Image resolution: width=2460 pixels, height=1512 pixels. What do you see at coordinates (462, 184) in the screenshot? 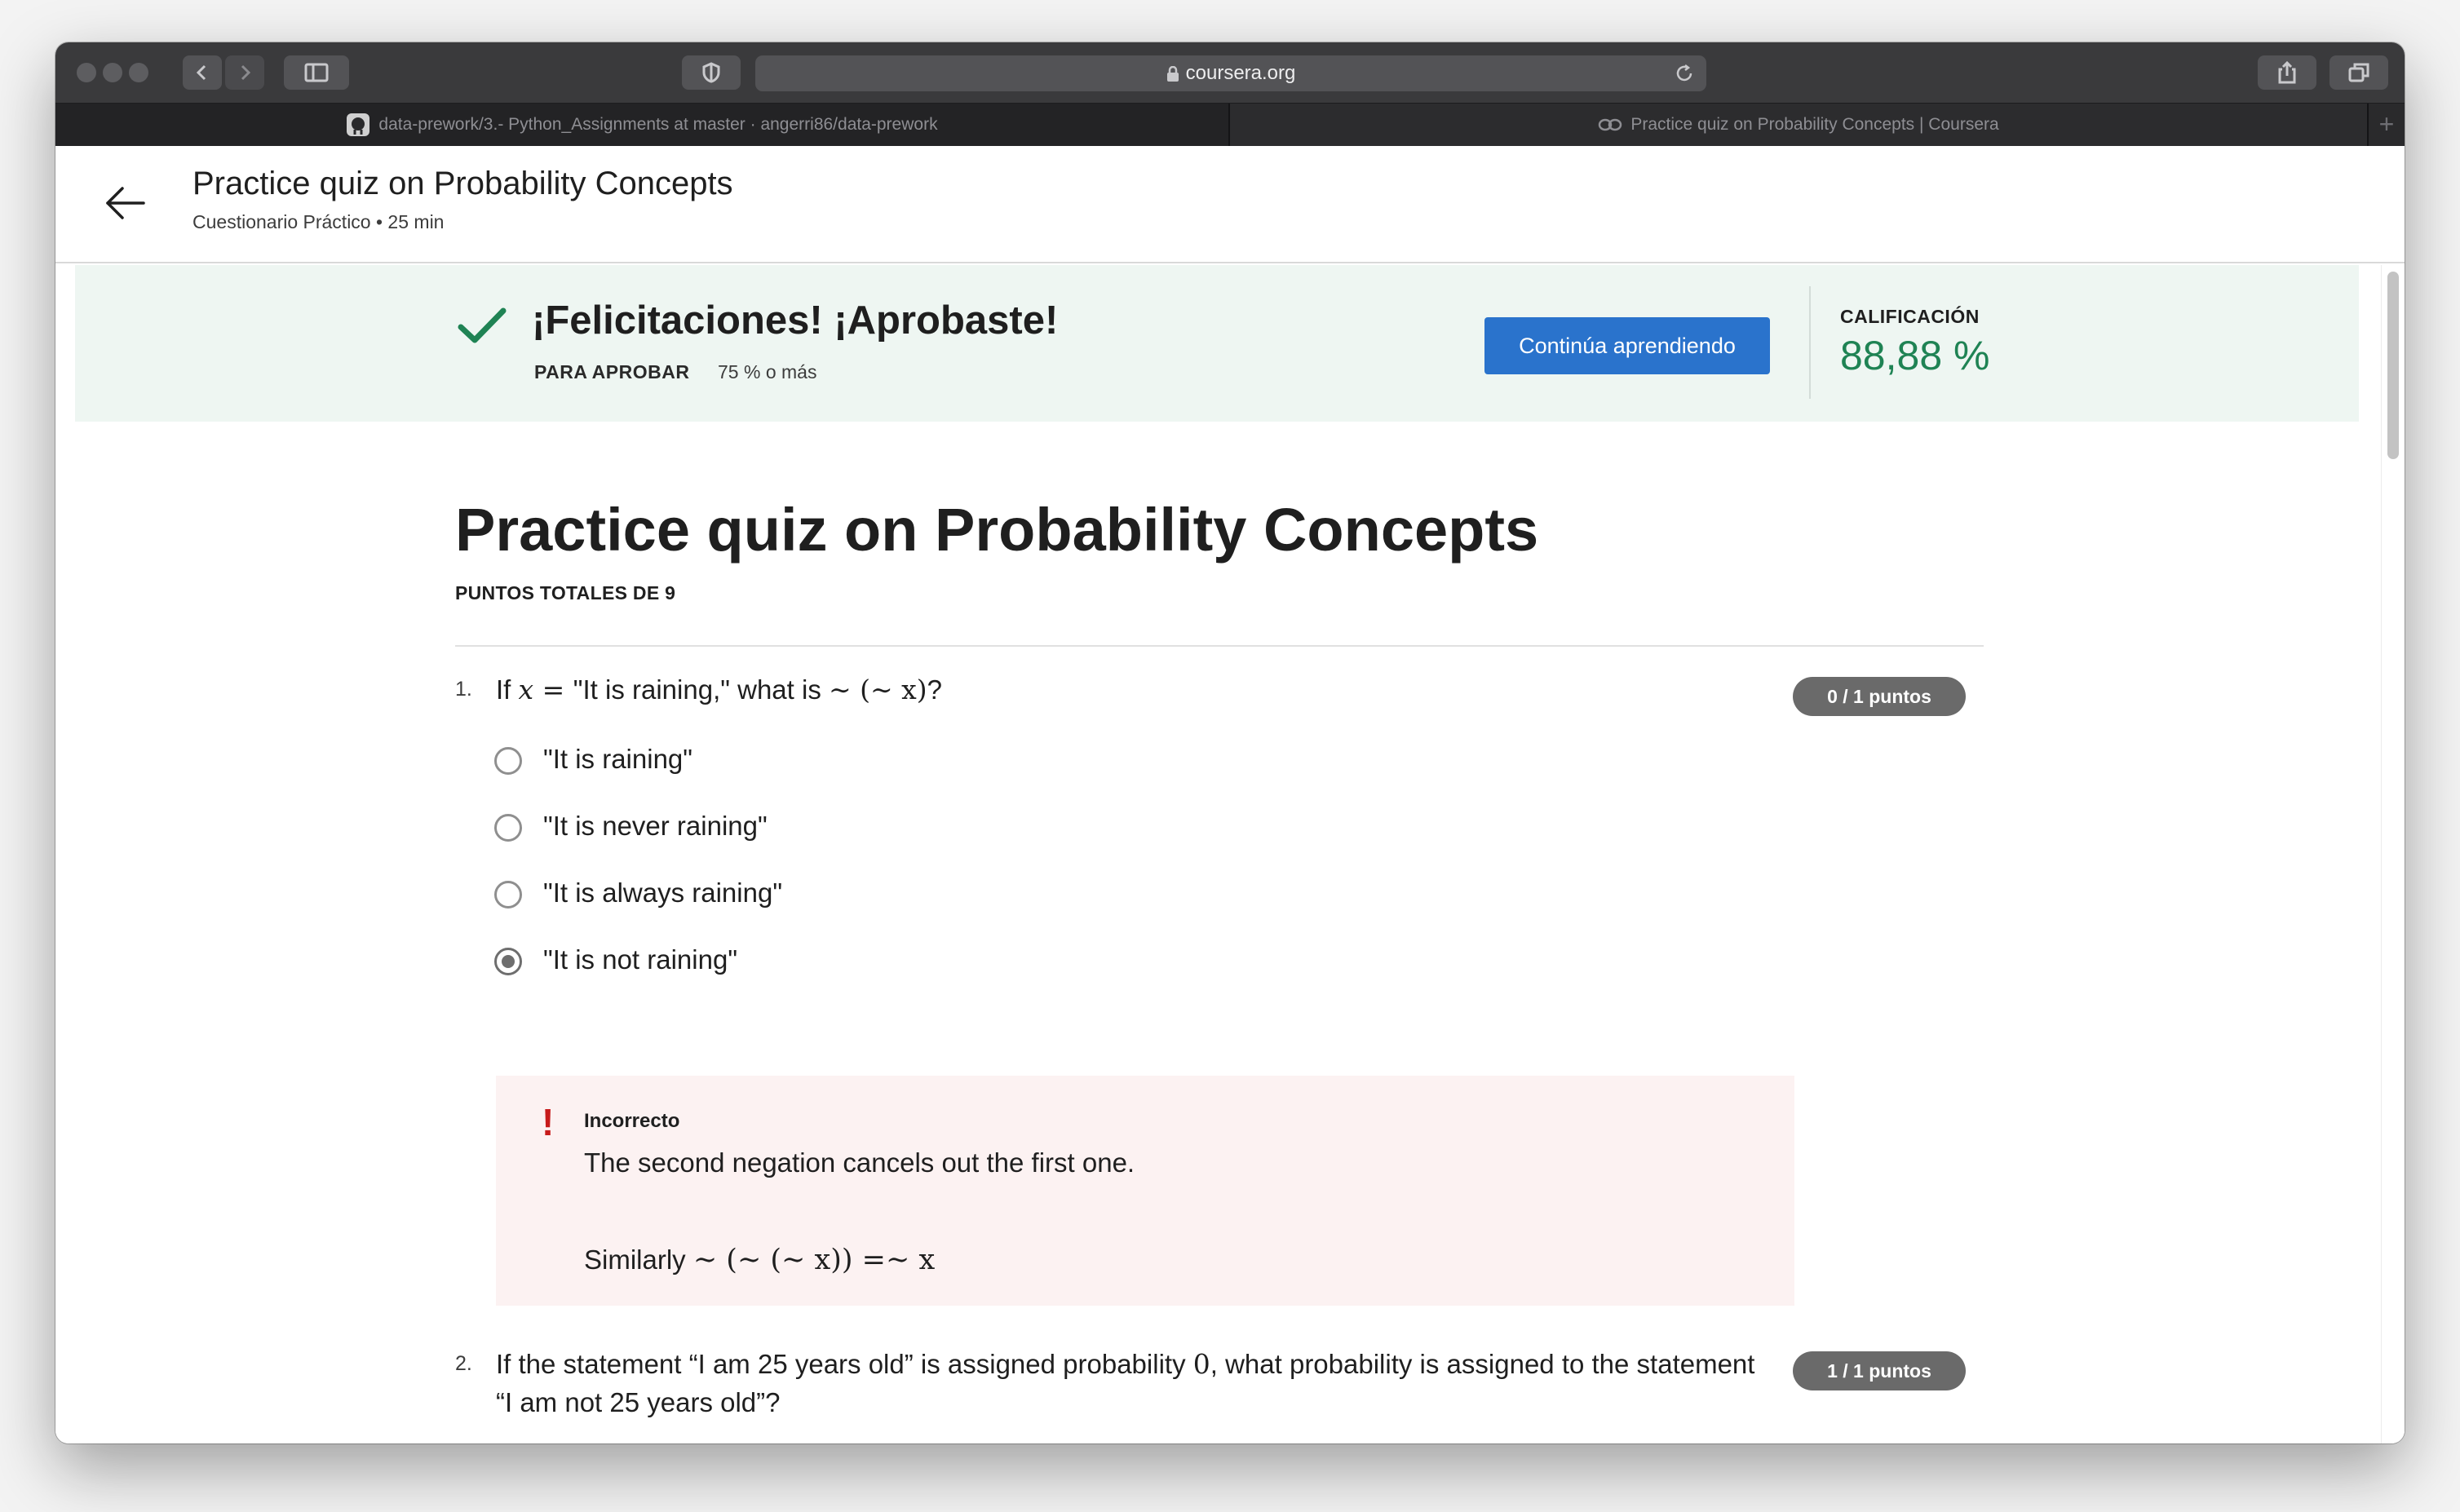
I see `header-title: Practice quiz on Probability Concepts` at bounding box center [462, 184].